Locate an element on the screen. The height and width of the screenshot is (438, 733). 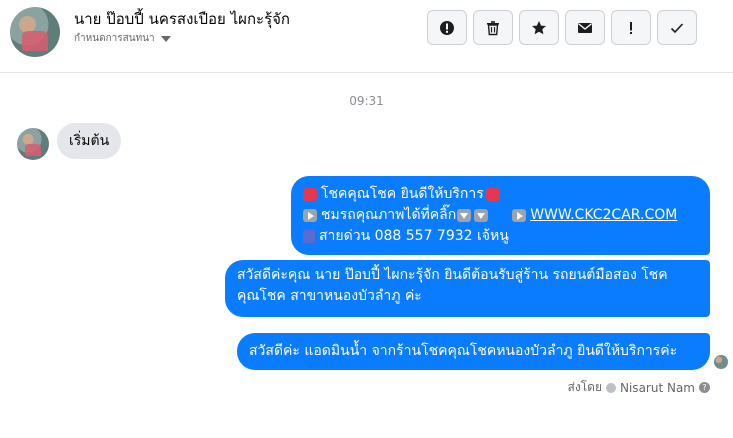
exclamation-icon is located at coordinates (631, 27).